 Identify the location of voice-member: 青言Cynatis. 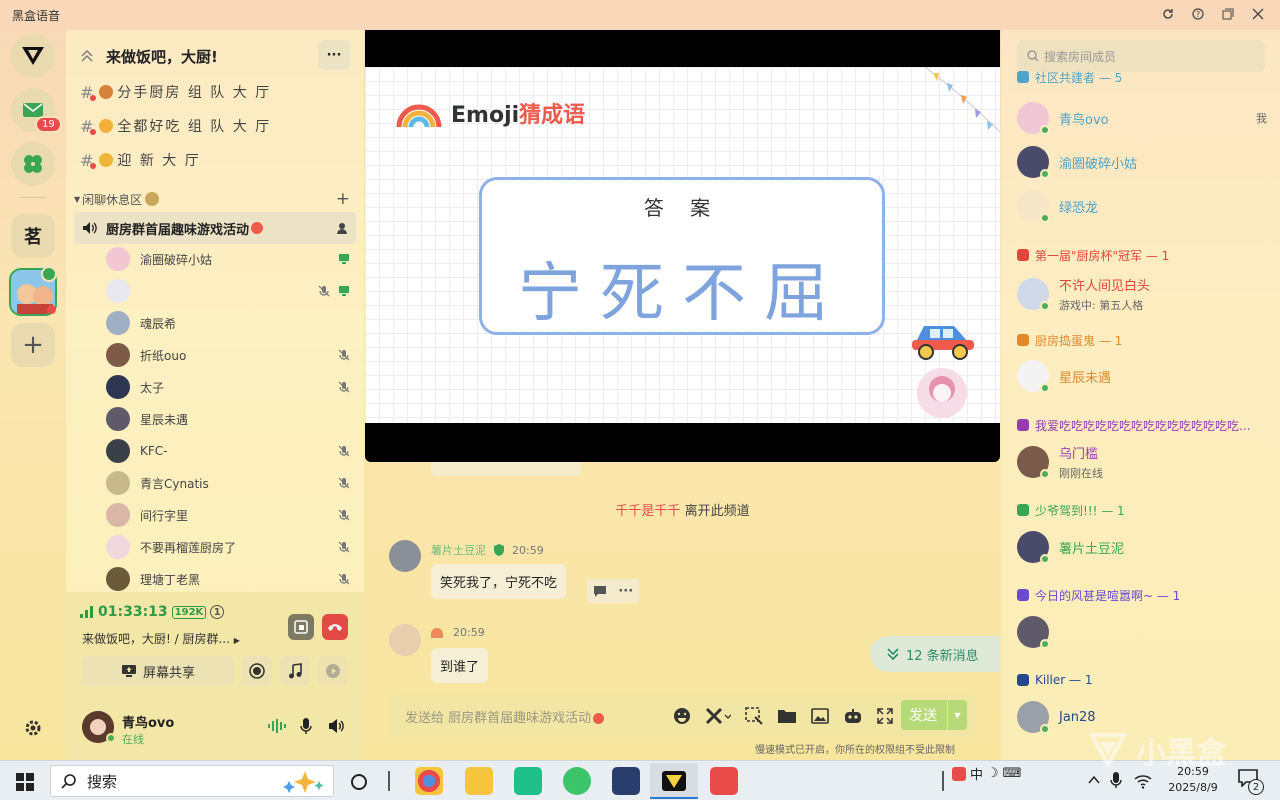
(231, 483).